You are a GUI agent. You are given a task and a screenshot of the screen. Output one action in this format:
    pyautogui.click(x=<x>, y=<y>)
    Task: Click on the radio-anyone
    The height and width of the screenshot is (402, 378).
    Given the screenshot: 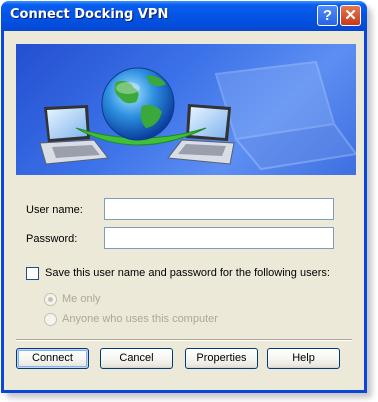 What is the action you would take?
    pyautogui.click(x=50, y=319)
    